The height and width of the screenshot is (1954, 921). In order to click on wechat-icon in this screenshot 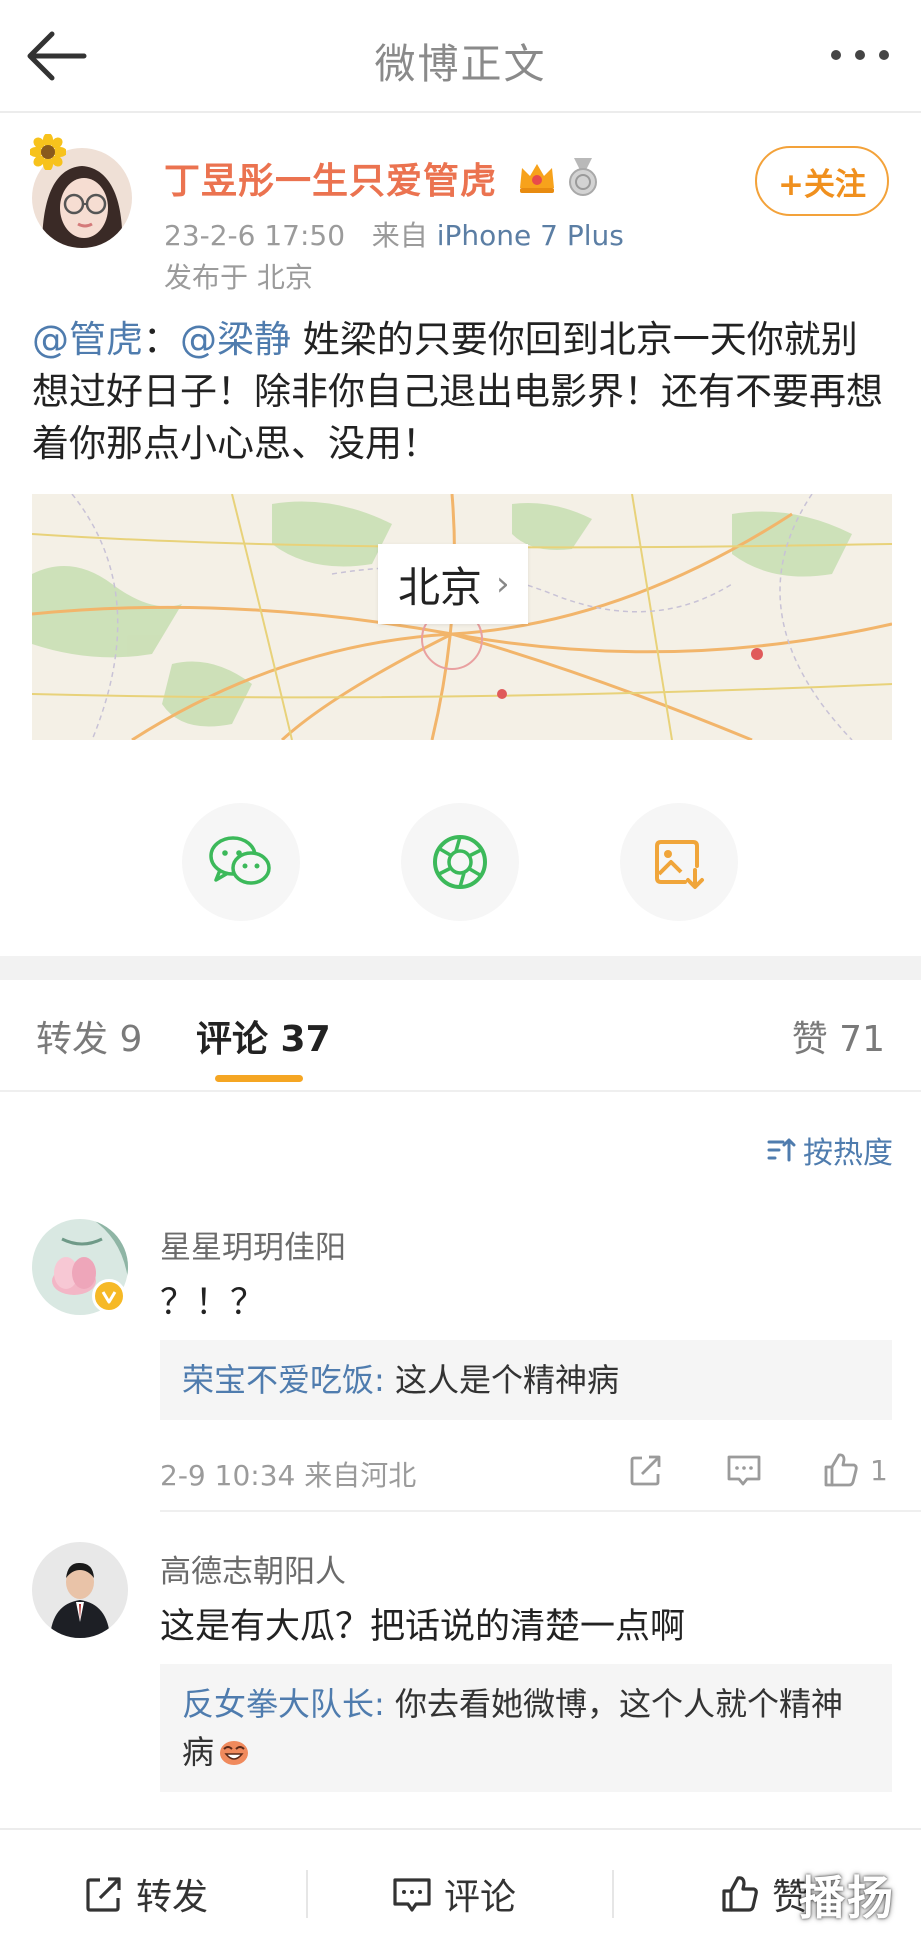, I will do `click(240, 860)`.